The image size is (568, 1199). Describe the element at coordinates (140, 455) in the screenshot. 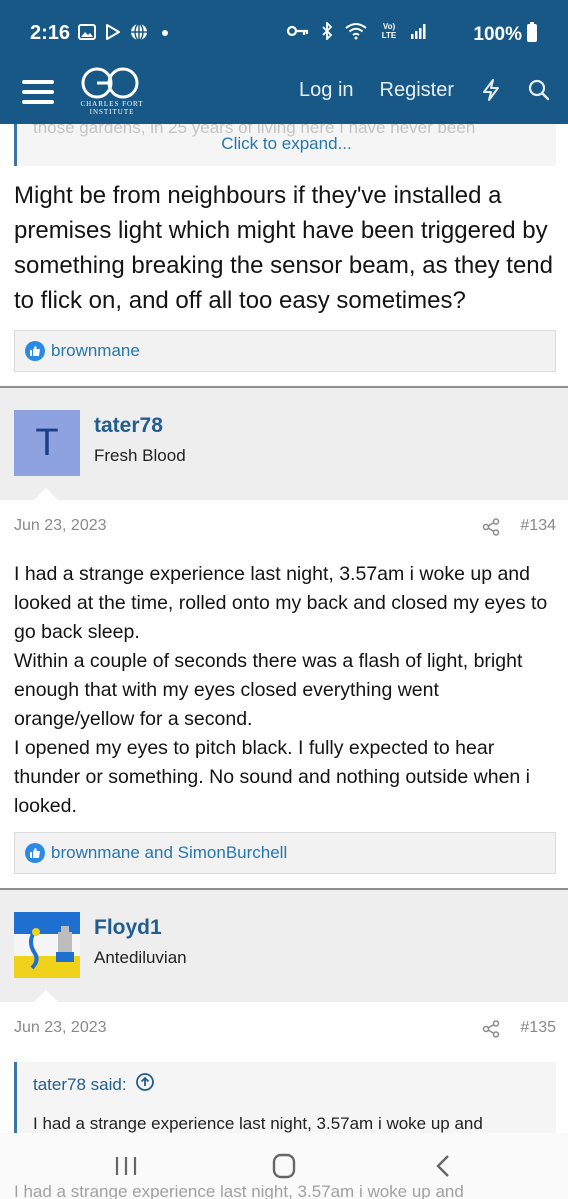

I see `author-rank: Fresh Blood` at that location.